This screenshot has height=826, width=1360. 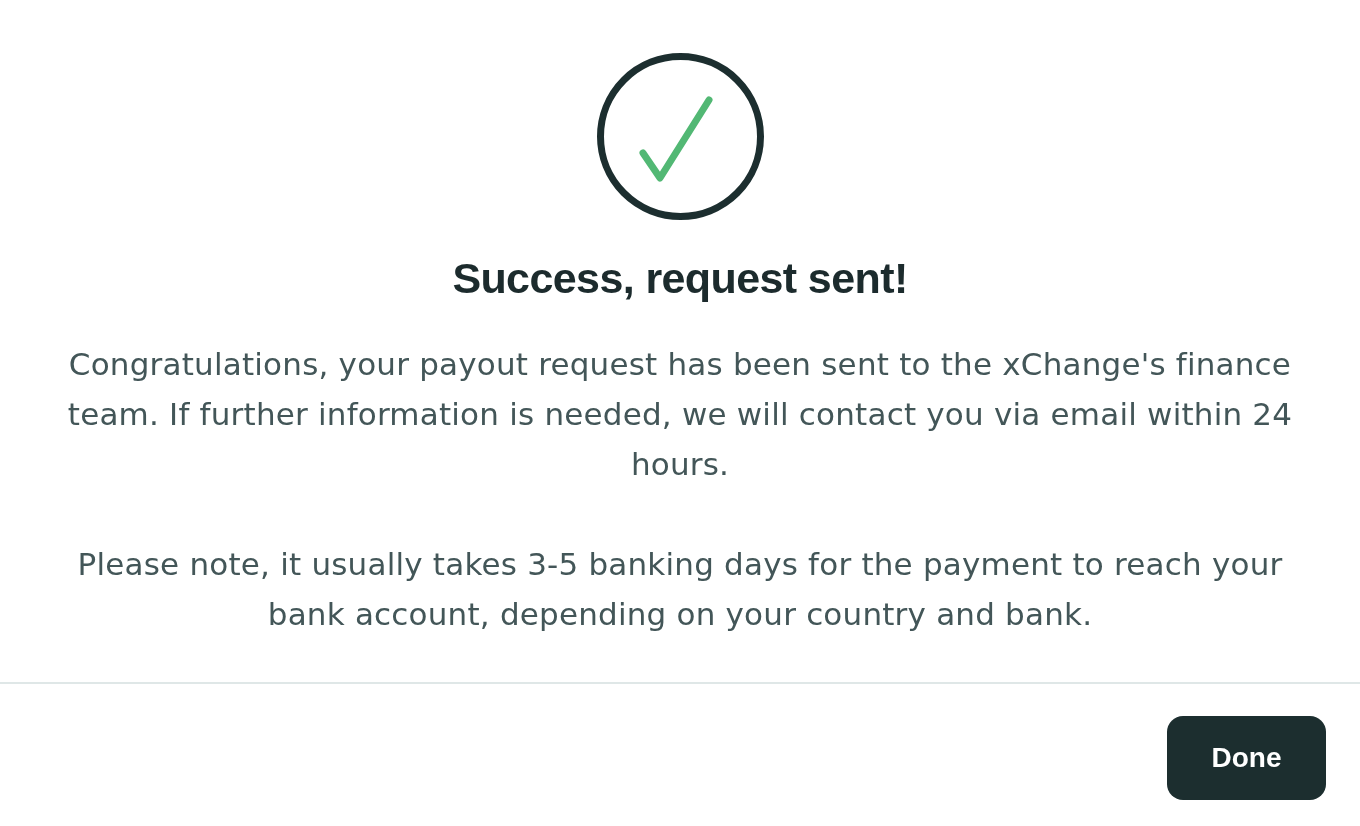 What do you see at coordinates (680, 278) in the screenshot?
I see `dialog-title: Success, request sent!` at bounding box center [680, 278].